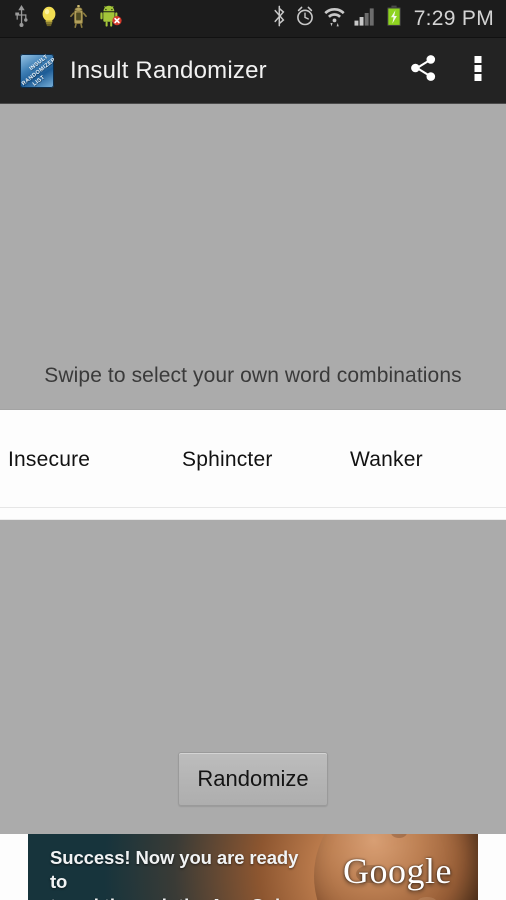 The width and height of the screenshot is (506, 900). Describe the element at coordinates (185, 897) in the screenshot. I see `ad-copy-line-2: travel through the App Galaxy.` at that location.